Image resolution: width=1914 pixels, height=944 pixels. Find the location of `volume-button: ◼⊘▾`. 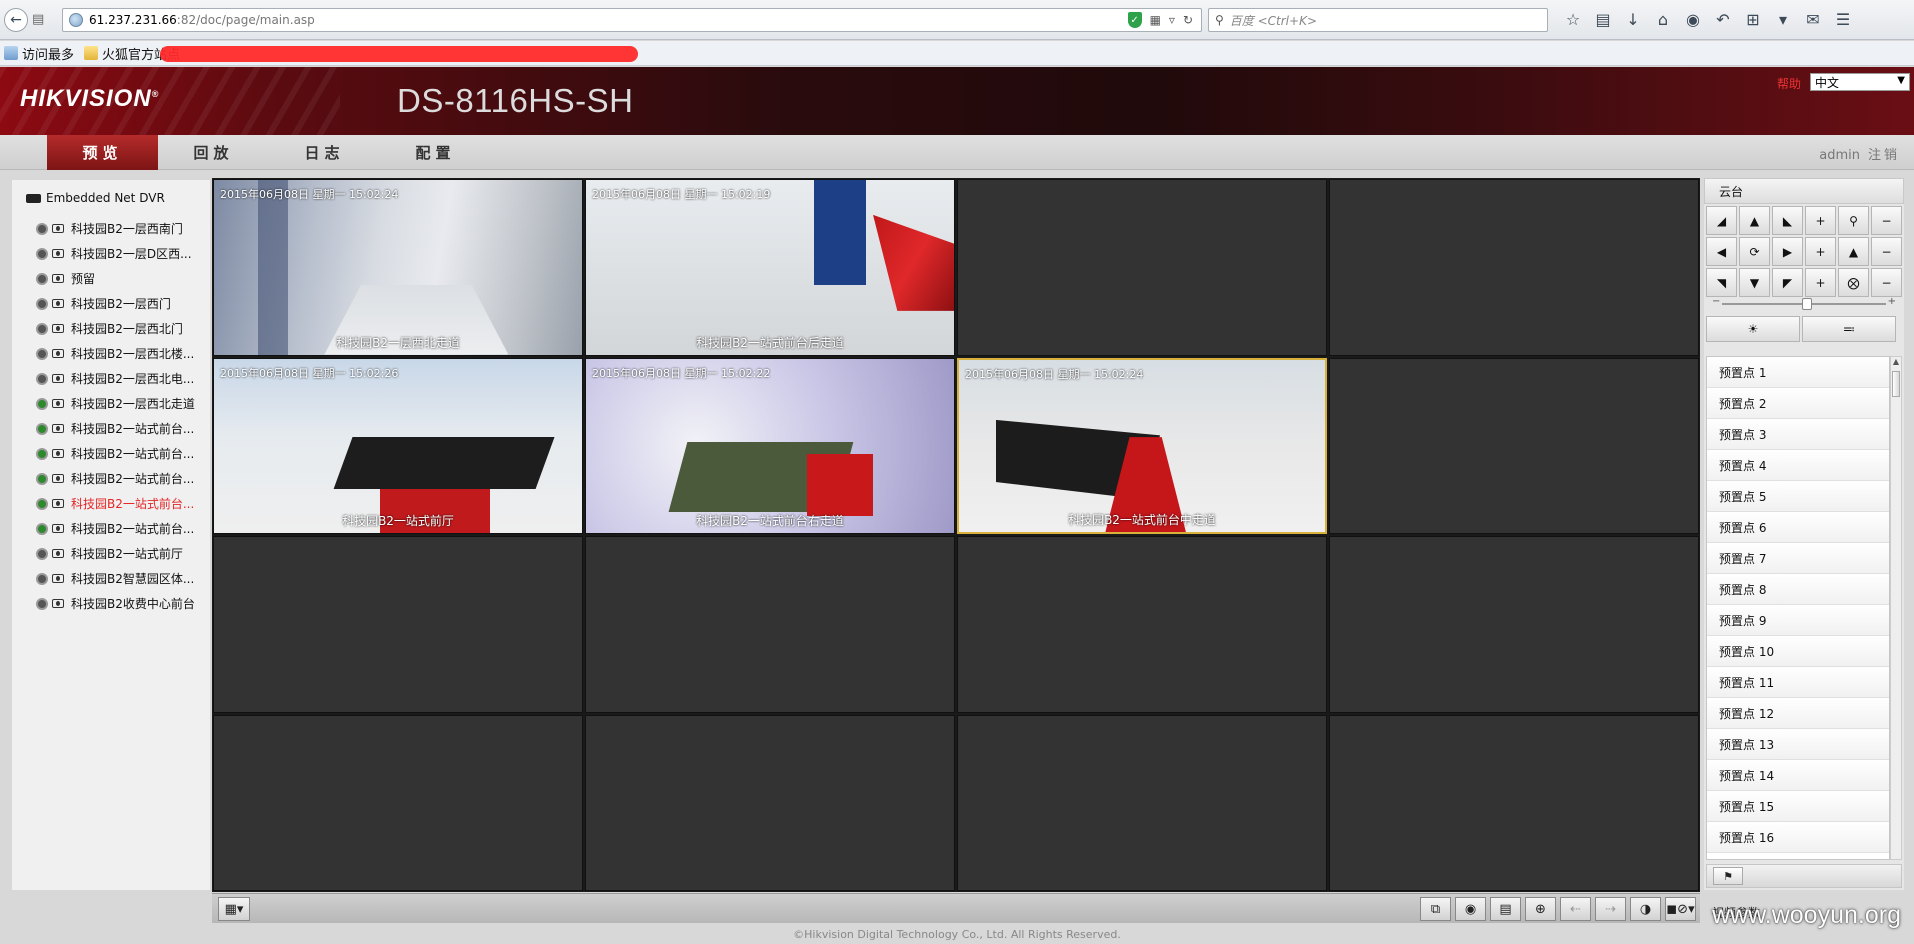

volume-button: ◼⊘▾ is located at coordinates (1680, 909).